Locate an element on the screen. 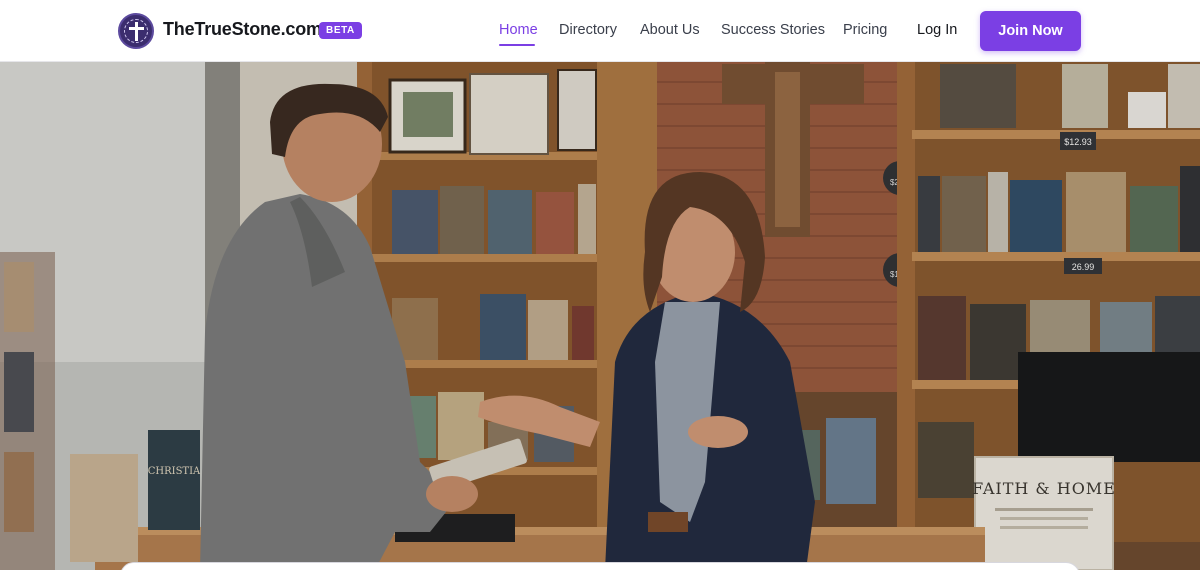 The height and width of the screenshot is (570, 1200). nav-pricing: Pricing is located at coordinates (865, 30).